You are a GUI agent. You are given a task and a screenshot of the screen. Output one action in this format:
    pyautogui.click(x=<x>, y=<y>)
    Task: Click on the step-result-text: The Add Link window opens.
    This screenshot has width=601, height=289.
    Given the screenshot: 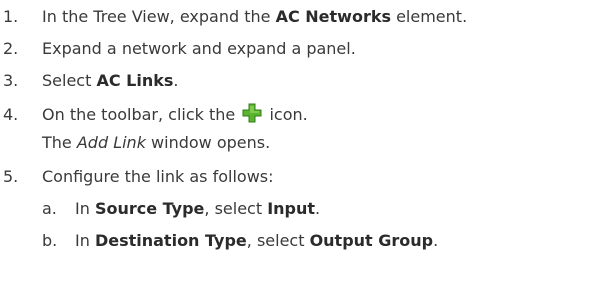 What is the action you would take?
    pyautogui.click(x=156, y=142)
    